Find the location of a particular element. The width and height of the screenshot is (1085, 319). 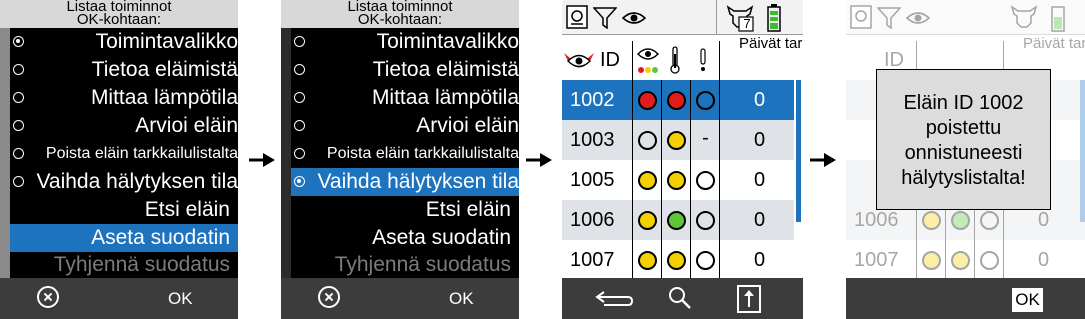

table-row: 1005 0 is located at coordinates (678, 180).